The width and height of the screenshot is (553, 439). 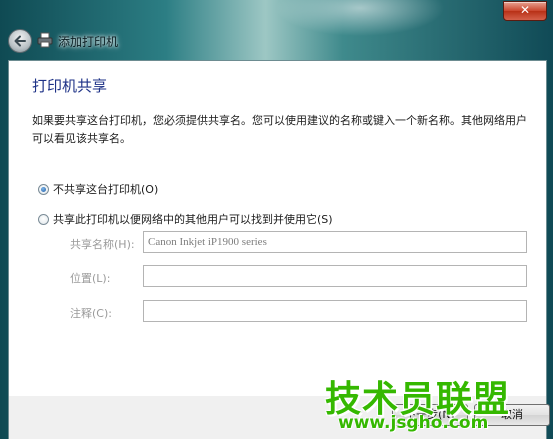 What do you see at coordinates (102, 244) in the screenshot?
I see `share-name-label: 共享名称(H):` at bounding box center [102, 244].